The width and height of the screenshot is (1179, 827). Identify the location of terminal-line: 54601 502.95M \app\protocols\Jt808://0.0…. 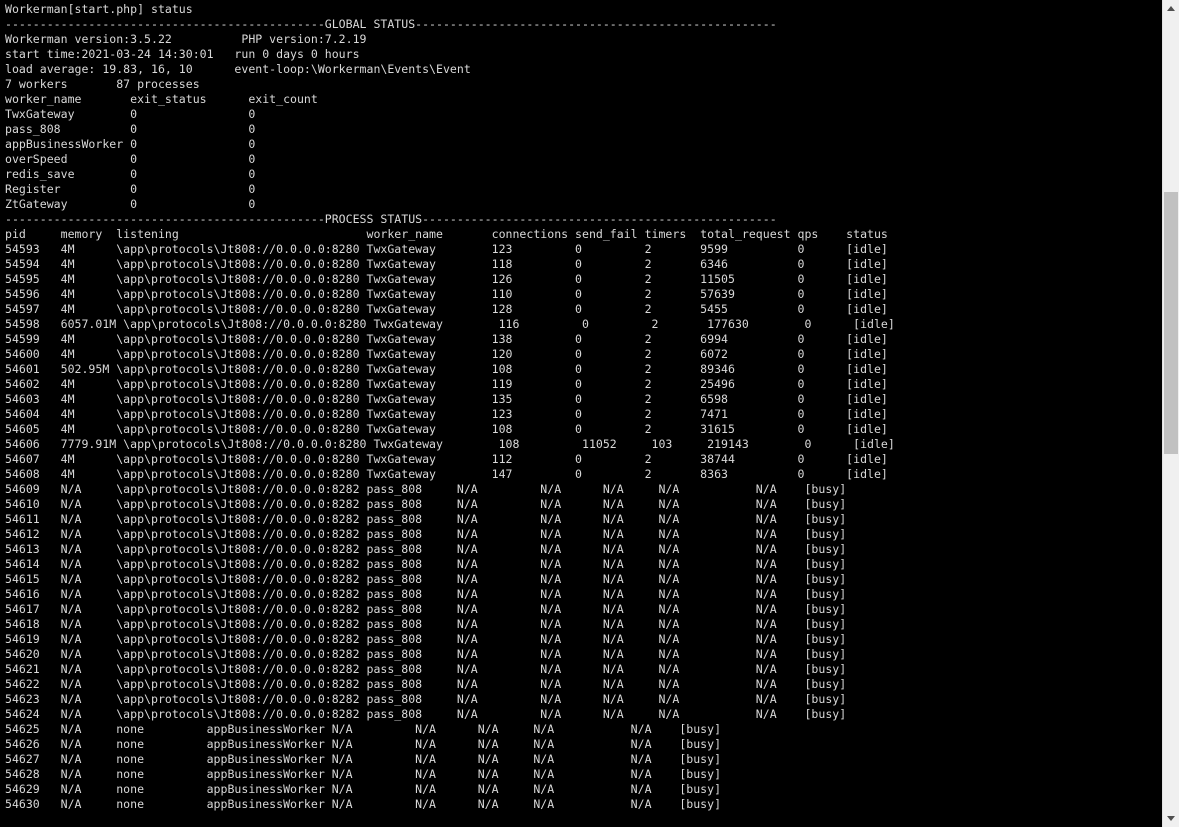
(446, 369).